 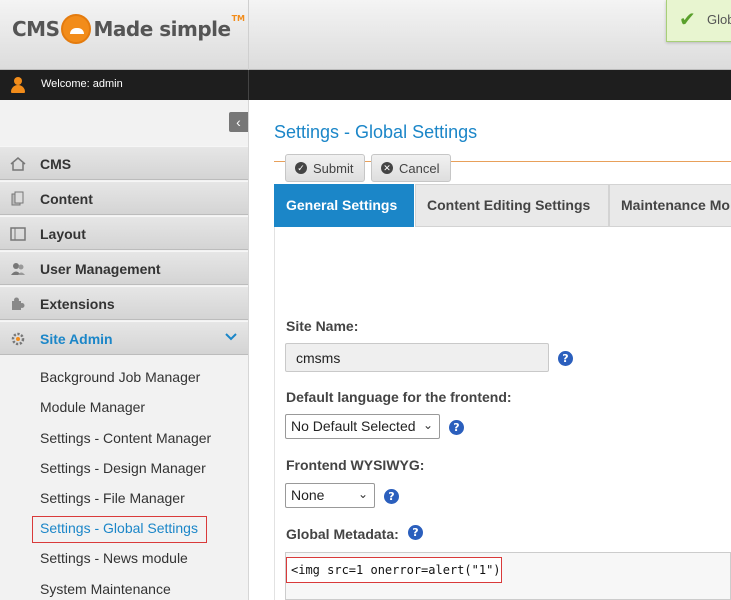 I want to click on sidebar-item-label: Site Admin, so click(x=76, y=339).